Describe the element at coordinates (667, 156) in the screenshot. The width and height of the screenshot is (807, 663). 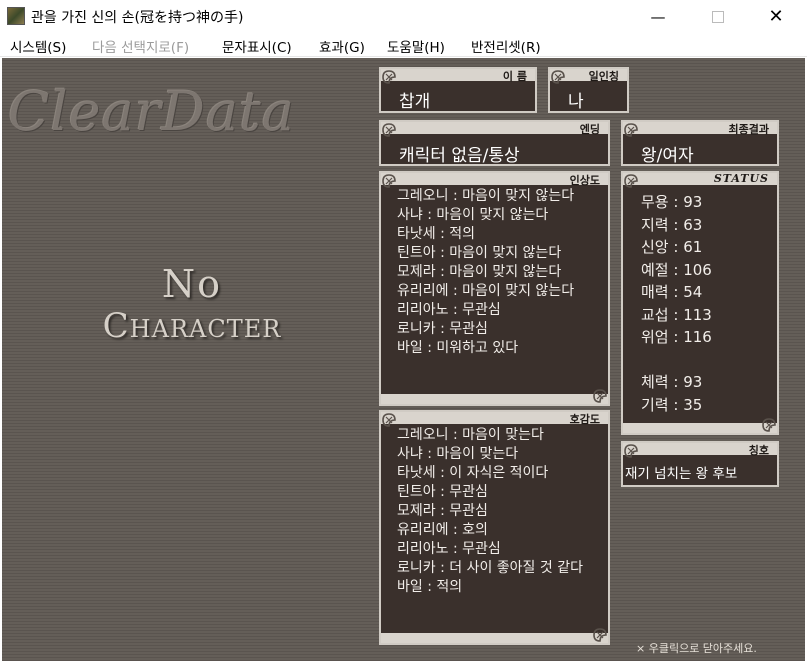
I see `final-result-value: 왕/여자` at that location.